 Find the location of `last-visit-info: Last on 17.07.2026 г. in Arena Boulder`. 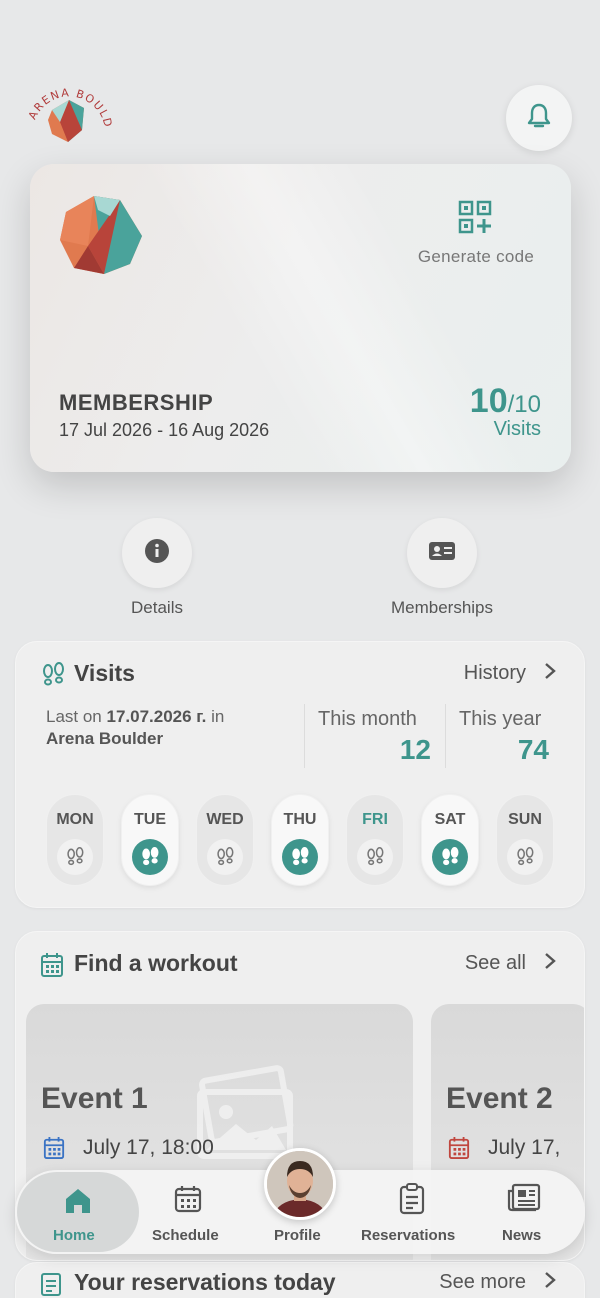

last-visit-info: Last on 17.07.2026 г. in Arena Boulder is located at coordinates (135, 728).